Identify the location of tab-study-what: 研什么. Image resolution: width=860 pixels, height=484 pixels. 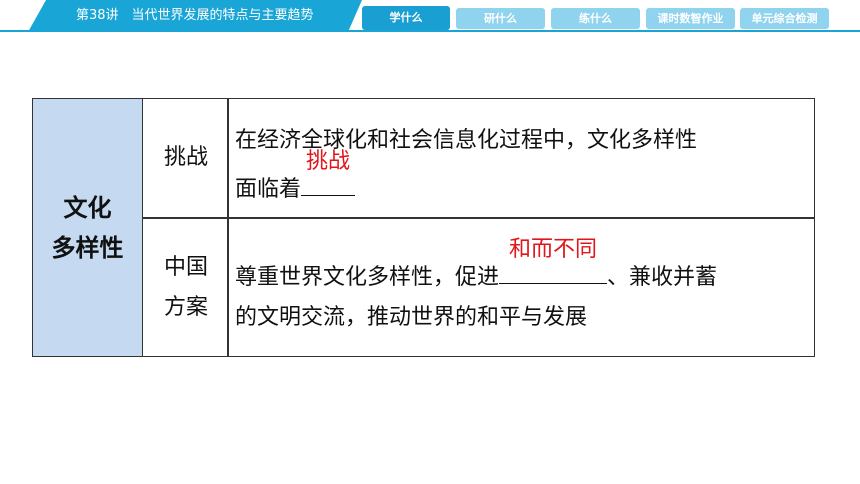
(500, 18).